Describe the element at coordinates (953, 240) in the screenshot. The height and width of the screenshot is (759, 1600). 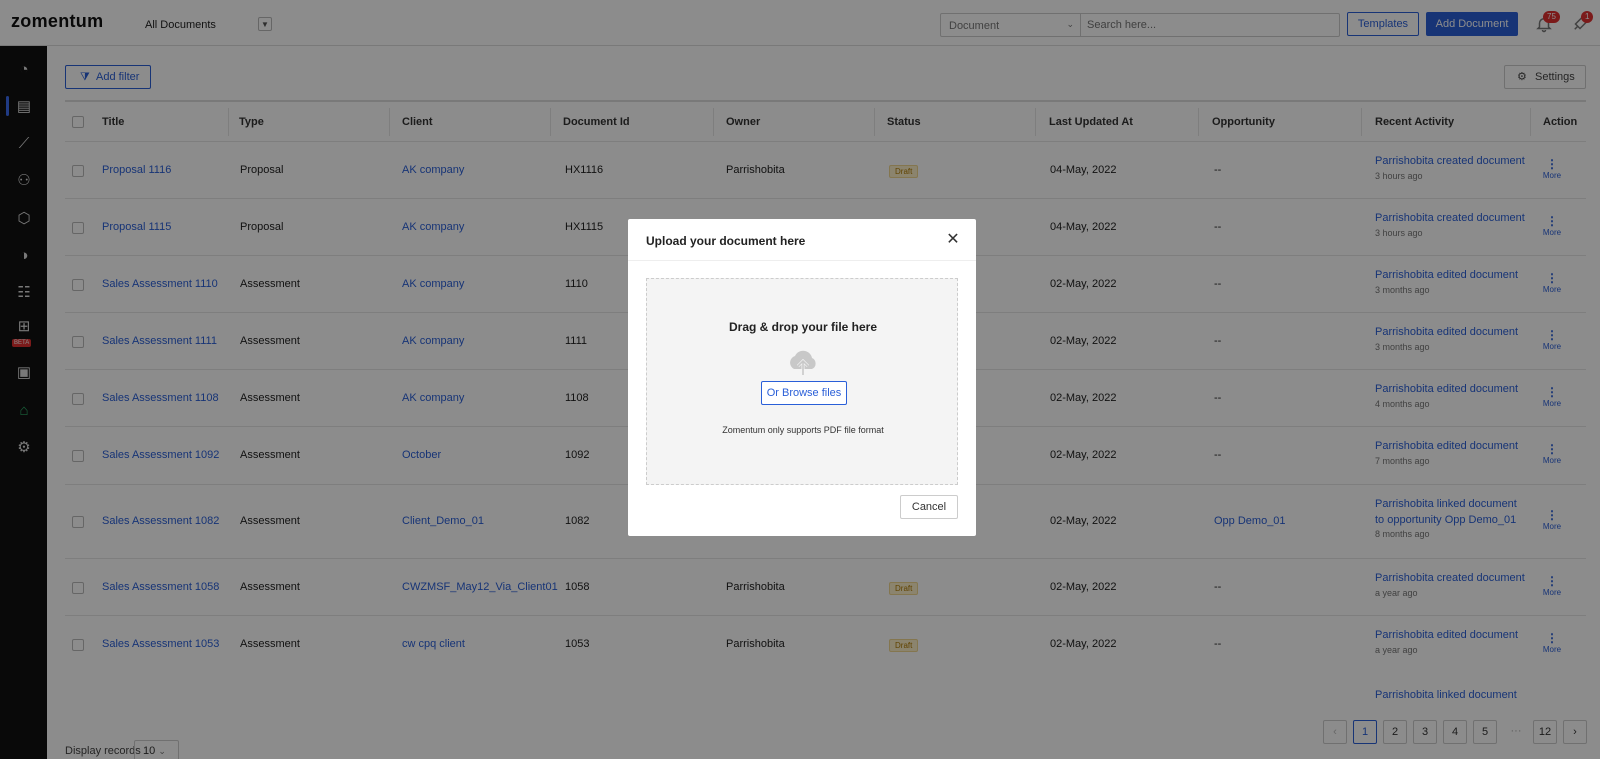
I see `close-icon: ✕` at that location.